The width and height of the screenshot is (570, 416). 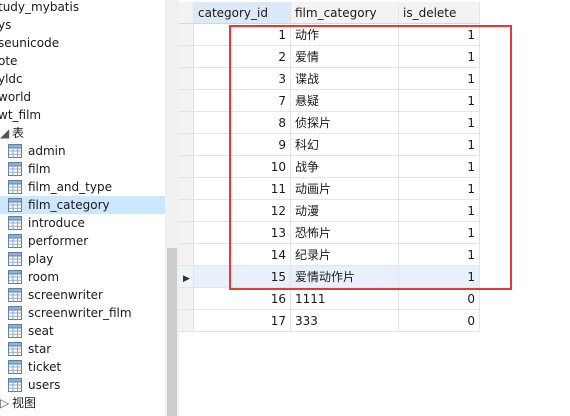 I want to click on tree-item-database: ys, so click(x=5, y=25).